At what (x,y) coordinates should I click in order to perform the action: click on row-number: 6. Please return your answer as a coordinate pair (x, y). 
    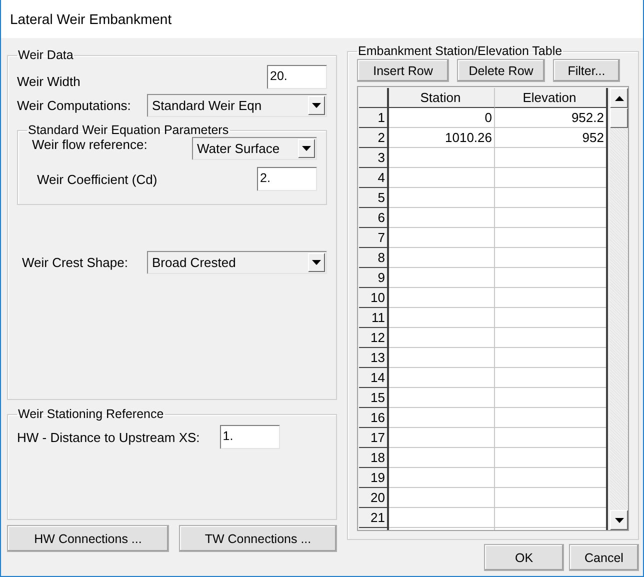
    Looking at the image, I should click on (374, 218).